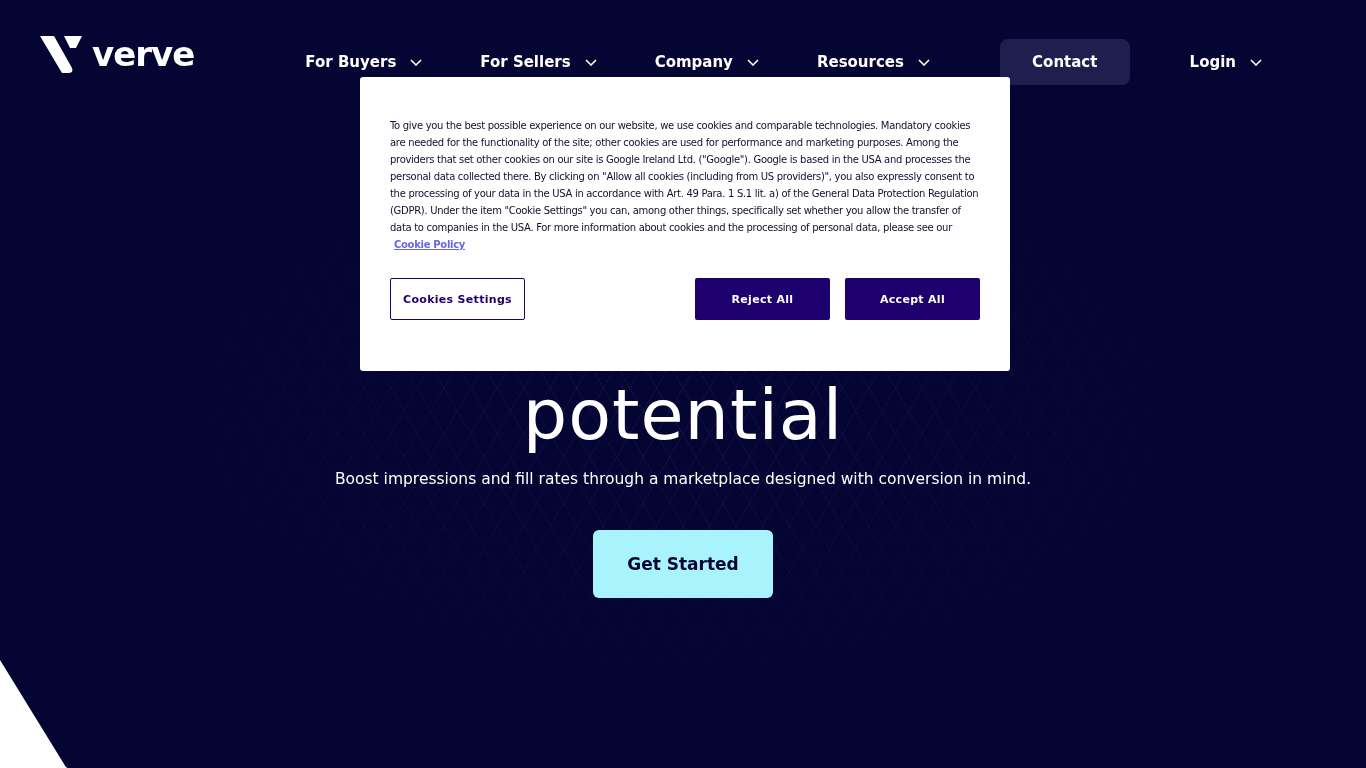 The width and height of the screenshot is (1366, 768). Describe the element at coordinates (143, 54) in the screenshot. I see `logo-wordmark: verve` at that location.